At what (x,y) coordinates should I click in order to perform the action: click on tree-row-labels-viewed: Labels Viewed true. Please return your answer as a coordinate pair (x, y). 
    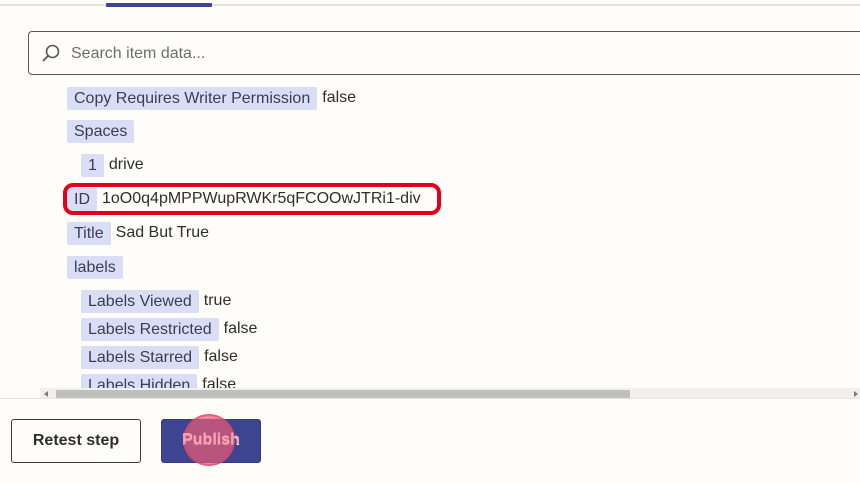
    Looking at the image, I should click on (156, 301).